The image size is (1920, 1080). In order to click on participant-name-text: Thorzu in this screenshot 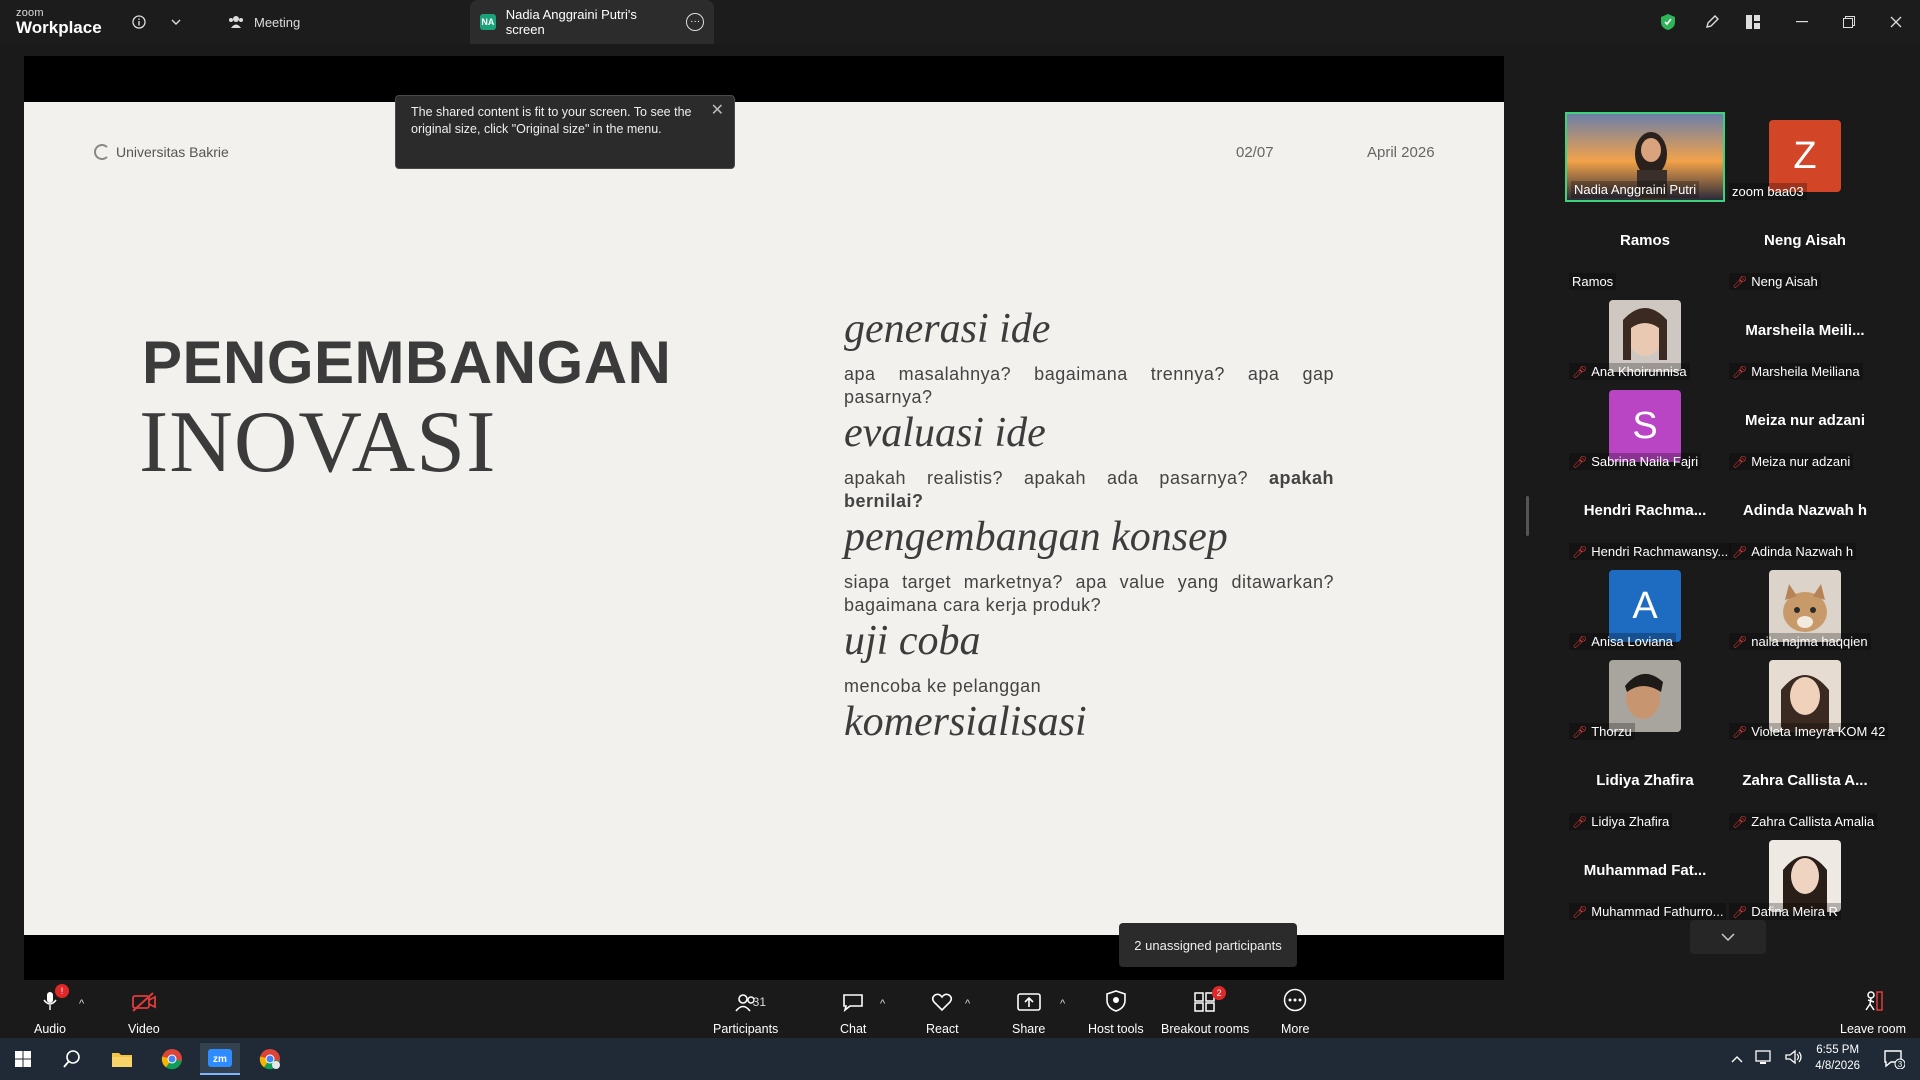, I will do `click(1611, 731)`.